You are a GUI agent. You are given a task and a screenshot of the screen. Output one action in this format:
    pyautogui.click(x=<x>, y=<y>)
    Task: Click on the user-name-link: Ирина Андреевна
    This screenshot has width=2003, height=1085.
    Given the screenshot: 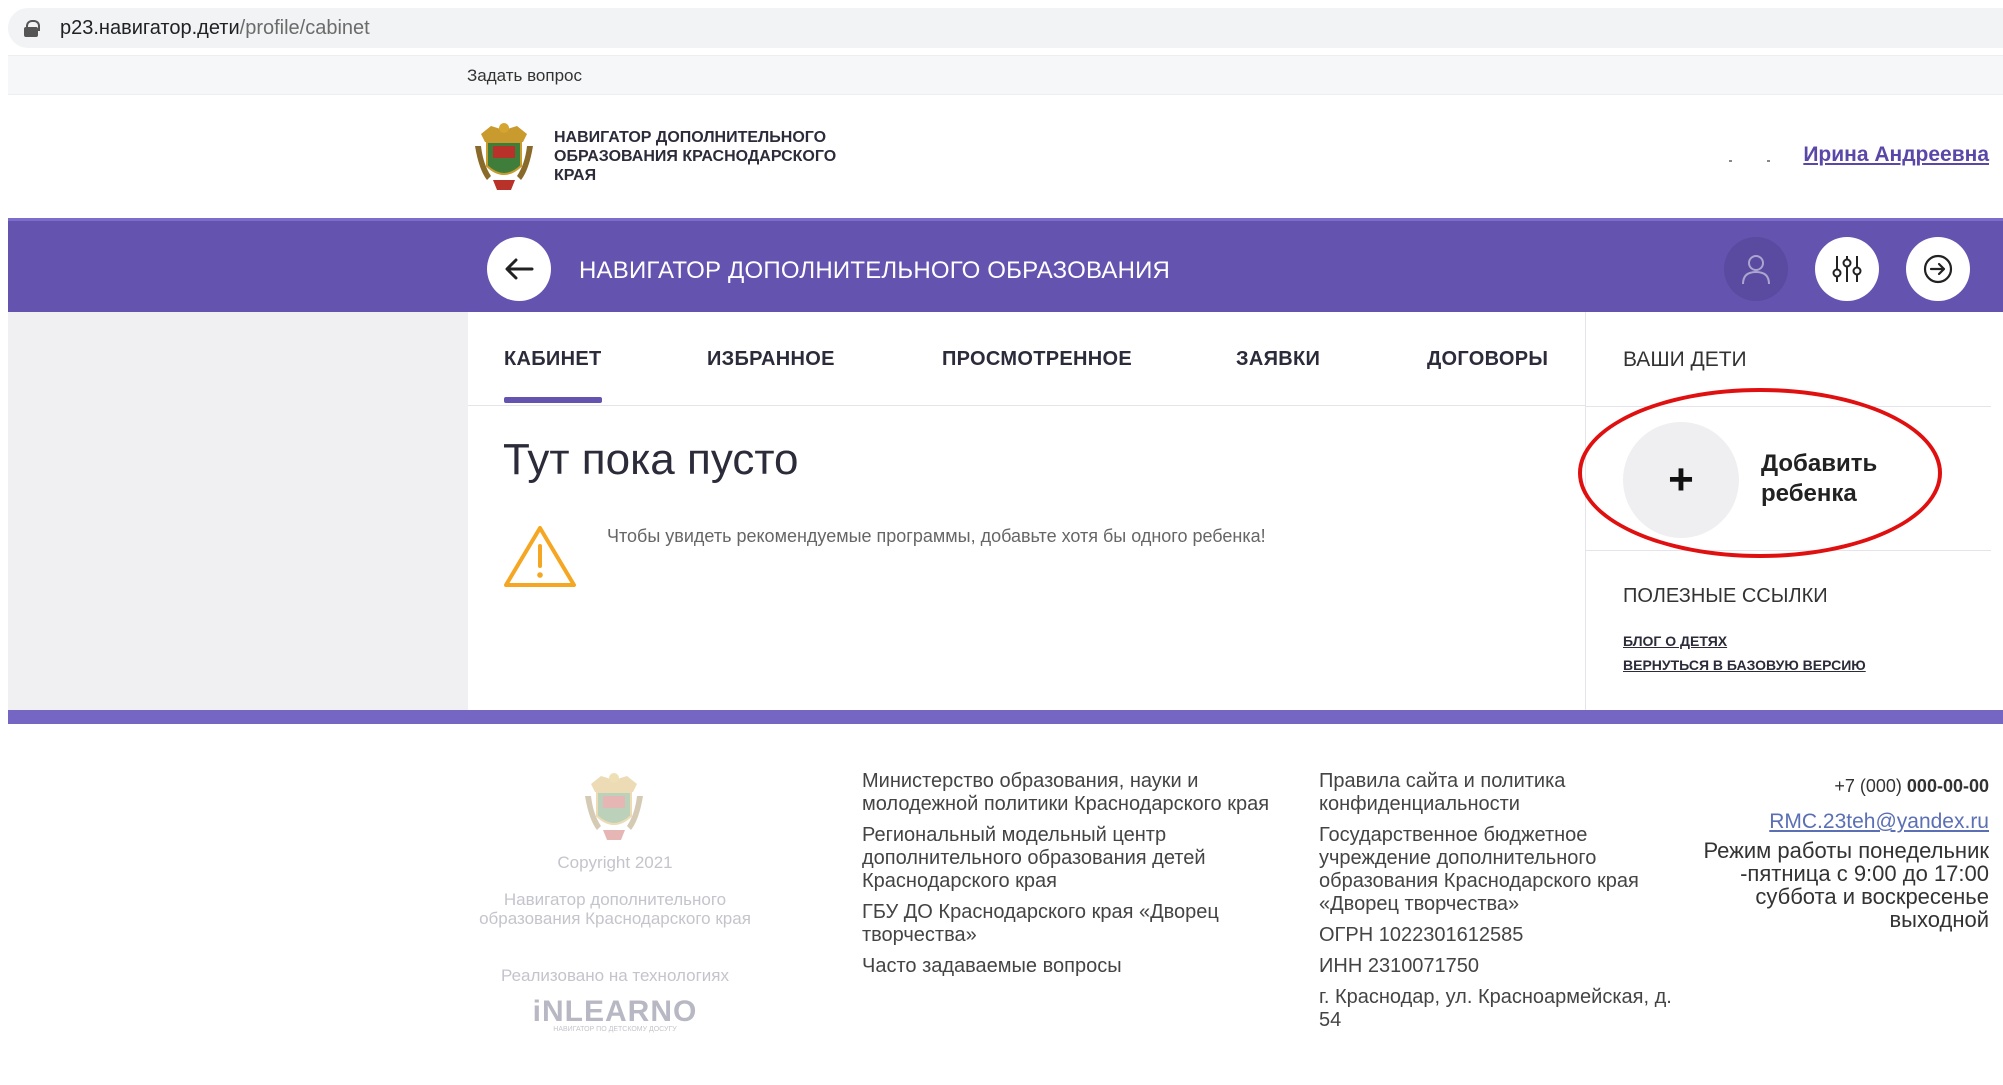 What is the action you would take?
    pyautogui.click(x=1896, y=155)
    